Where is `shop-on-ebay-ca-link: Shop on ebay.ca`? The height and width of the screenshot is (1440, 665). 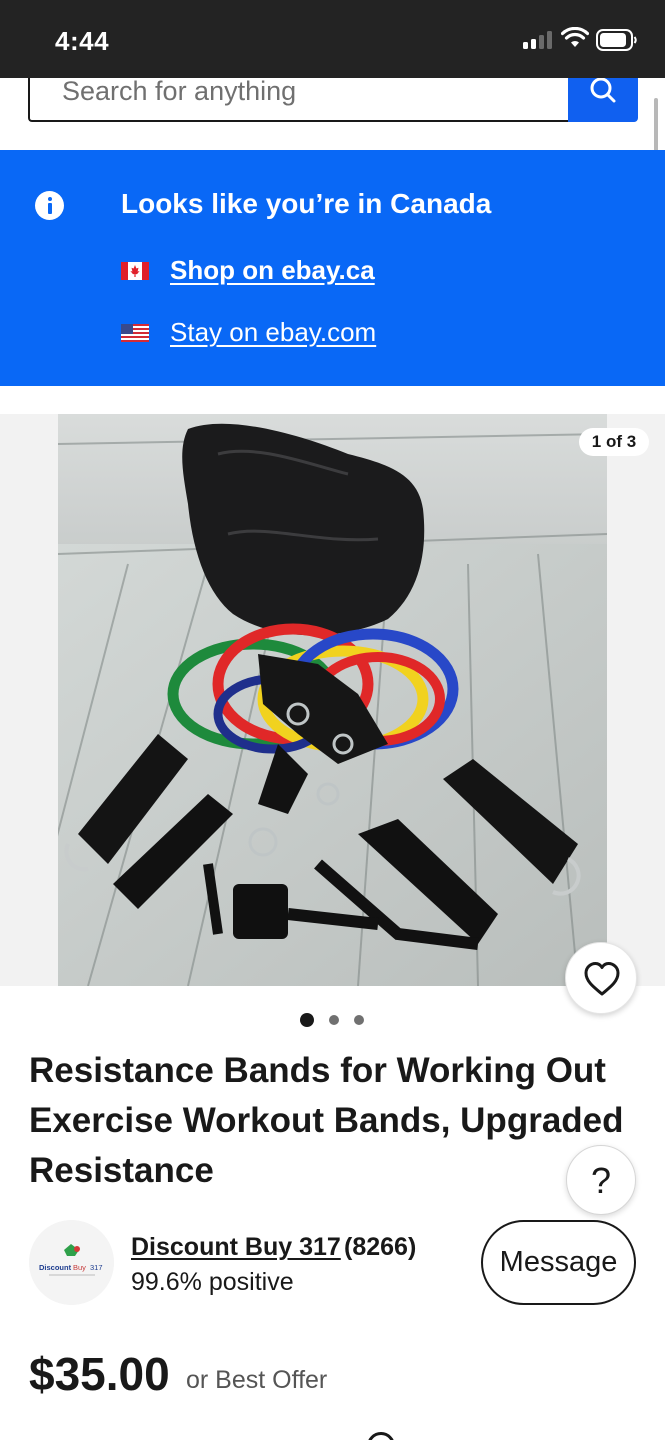 shop-on-ebay-ca-link: Shop on ebay.ca is located at coordinates (272, 270).